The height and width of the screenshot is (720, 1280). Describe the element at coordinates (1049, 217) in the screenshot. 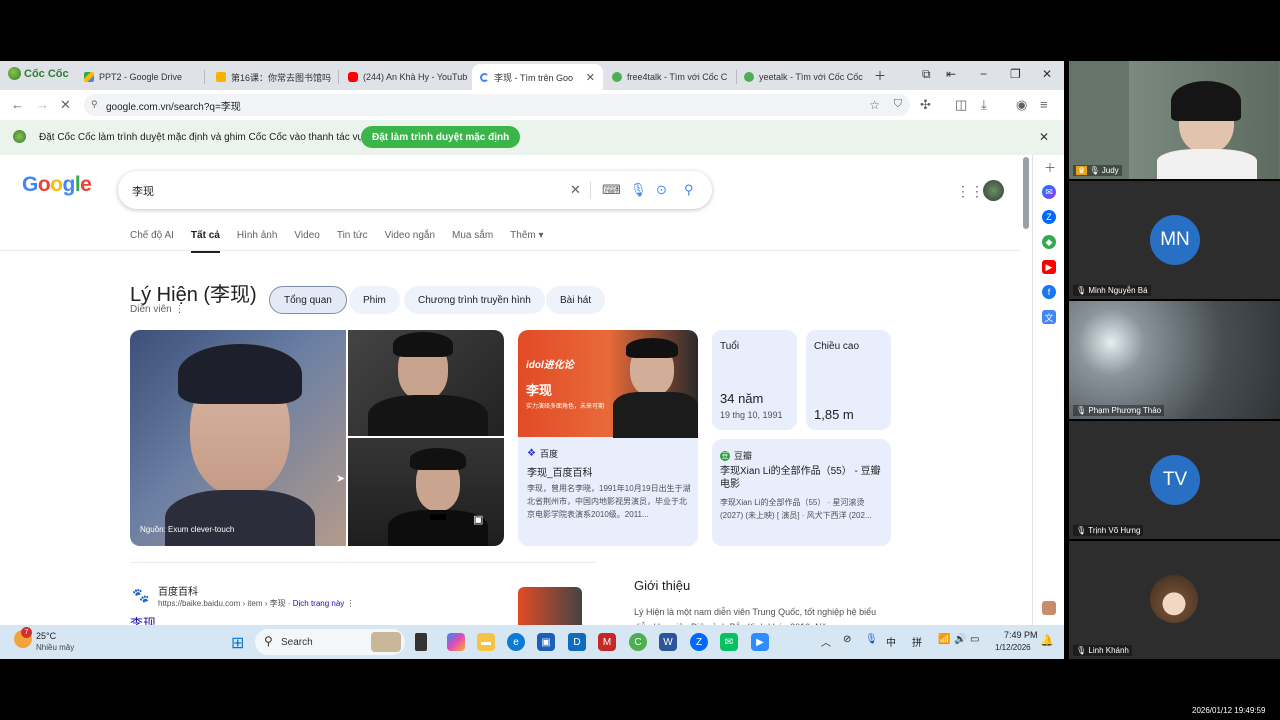

I see `zalo-icon: Z` at that location.